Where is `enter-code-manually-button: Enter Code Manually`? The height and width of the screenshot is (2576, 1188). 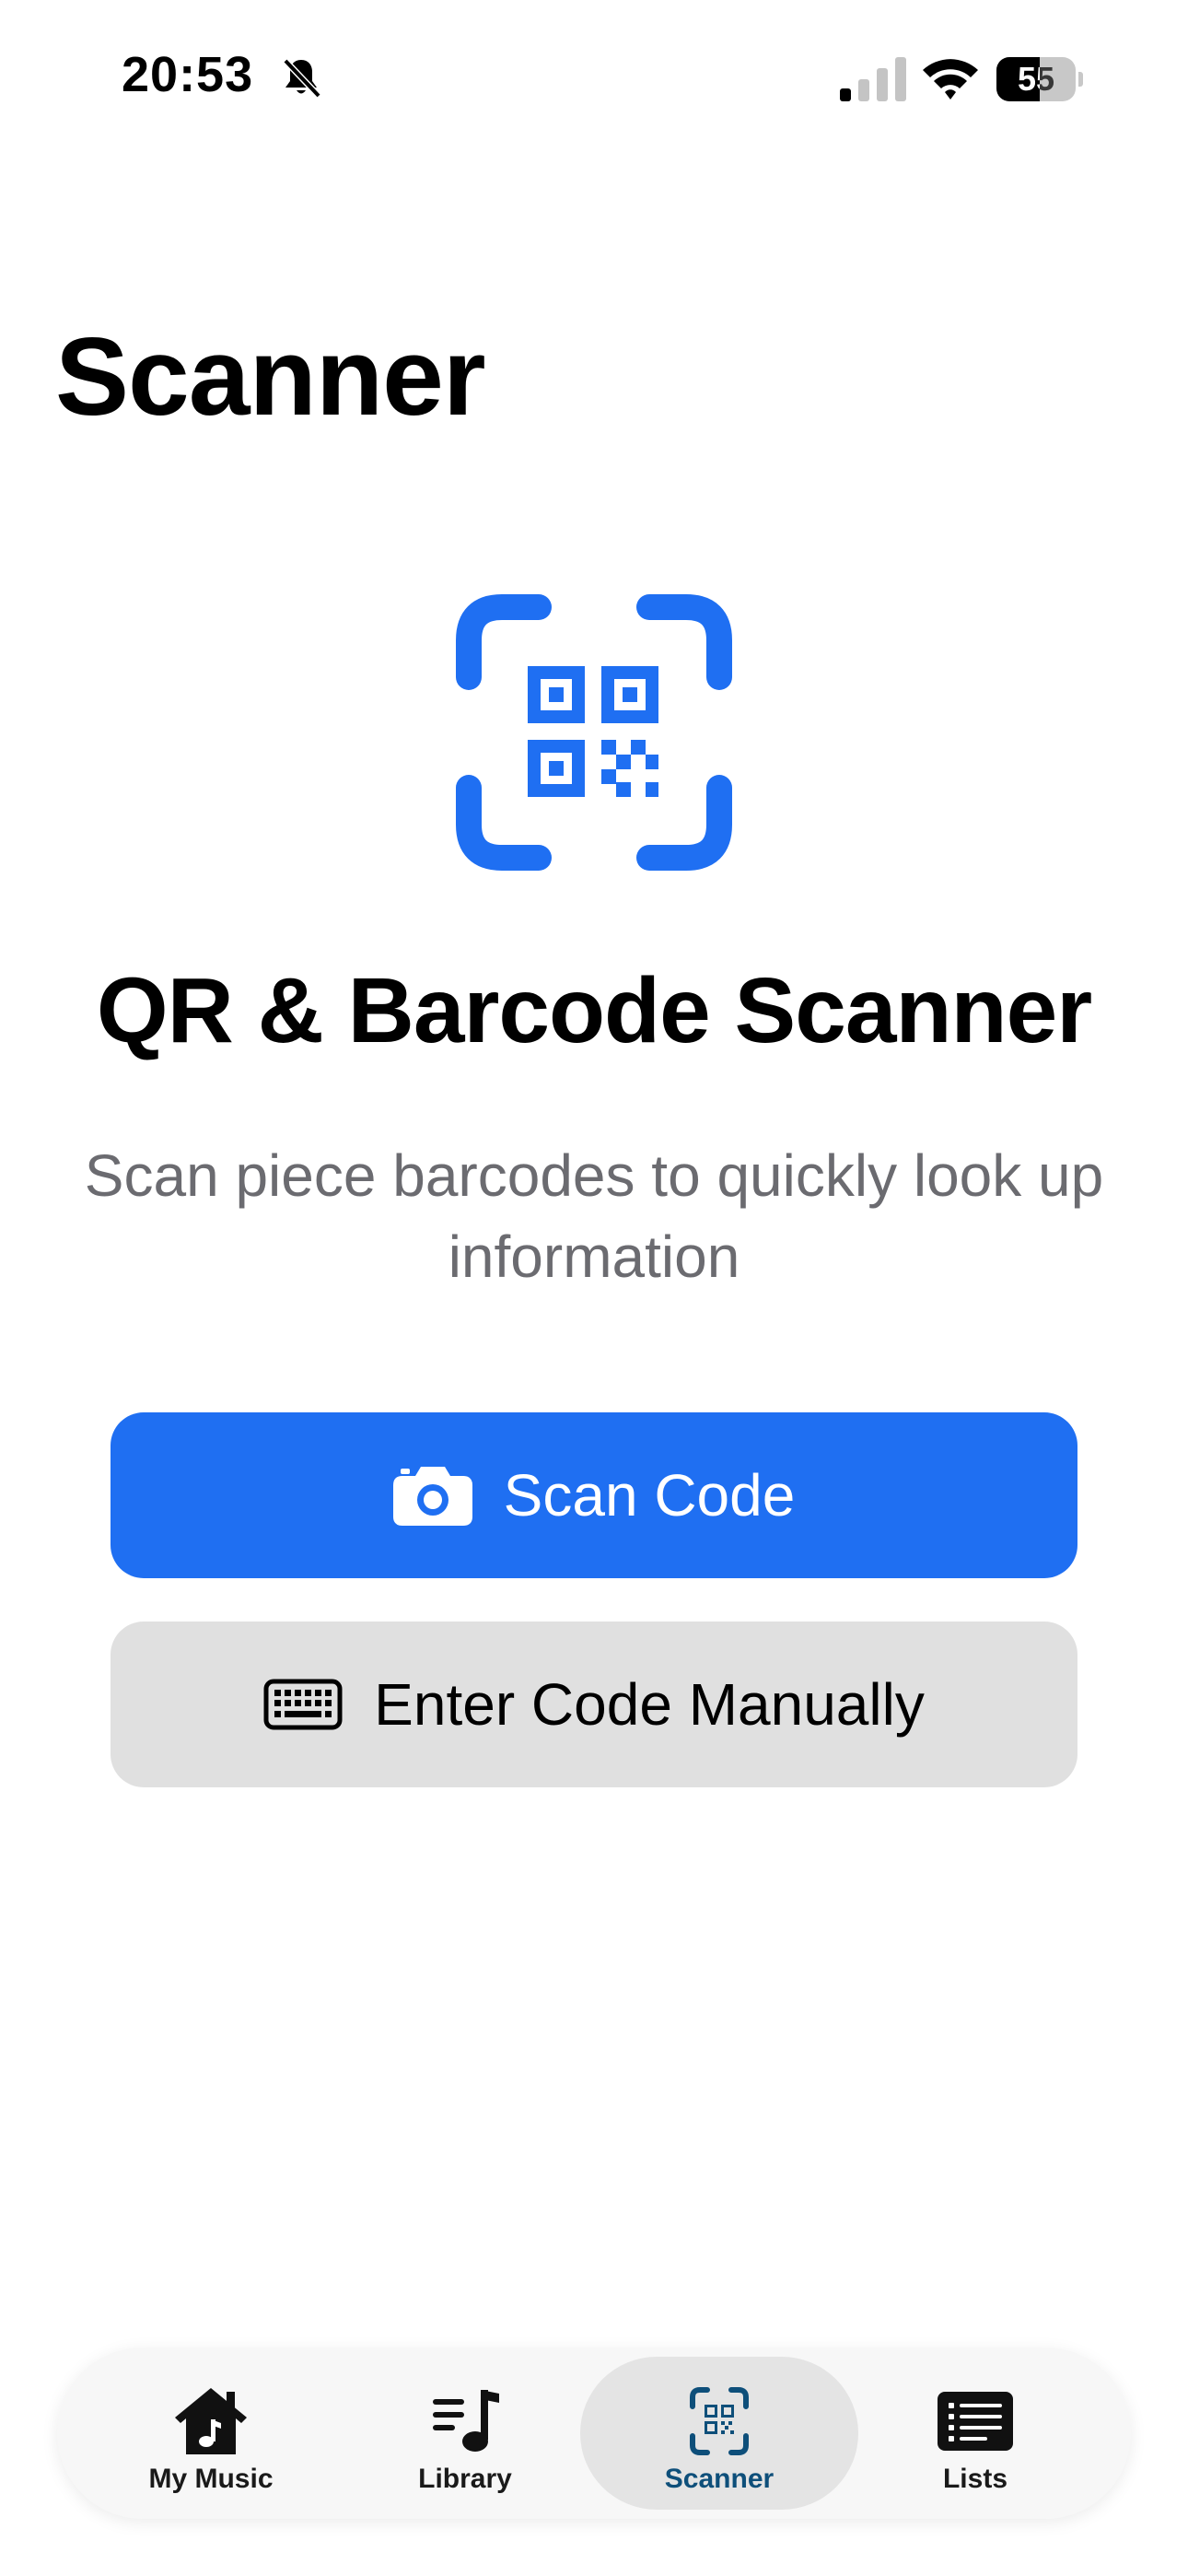 enter-code-manually-button: Enter Code Manually is located at coordinates (594, 1704).